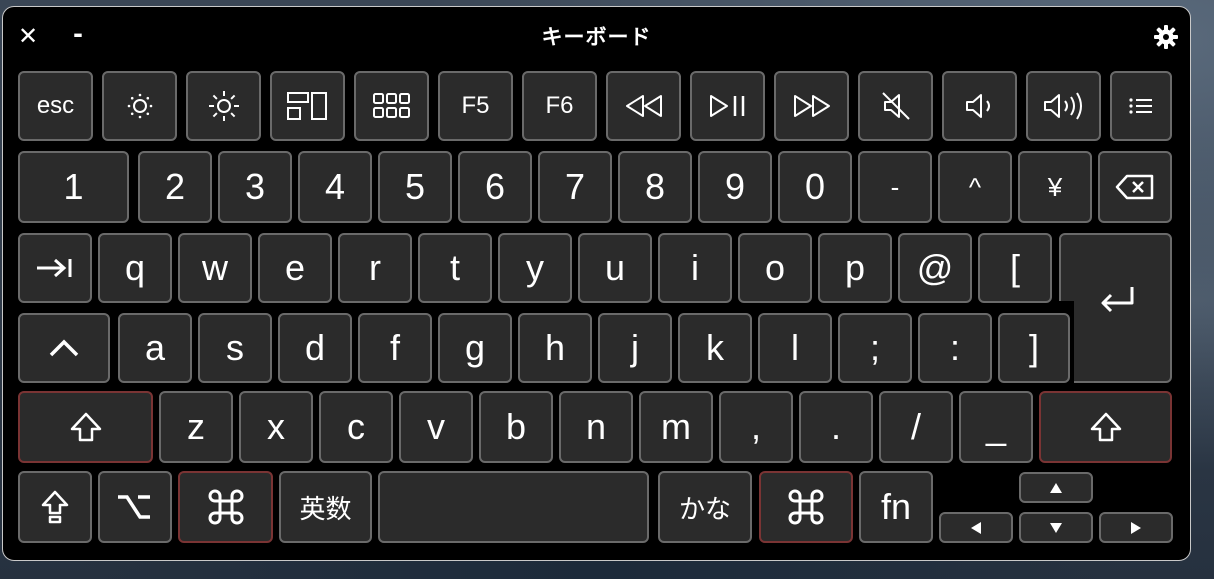 The image size is (1214, 579). Describe the element at coordinates (155, 348) in the screenshot. I see `key-a: a` at that location.